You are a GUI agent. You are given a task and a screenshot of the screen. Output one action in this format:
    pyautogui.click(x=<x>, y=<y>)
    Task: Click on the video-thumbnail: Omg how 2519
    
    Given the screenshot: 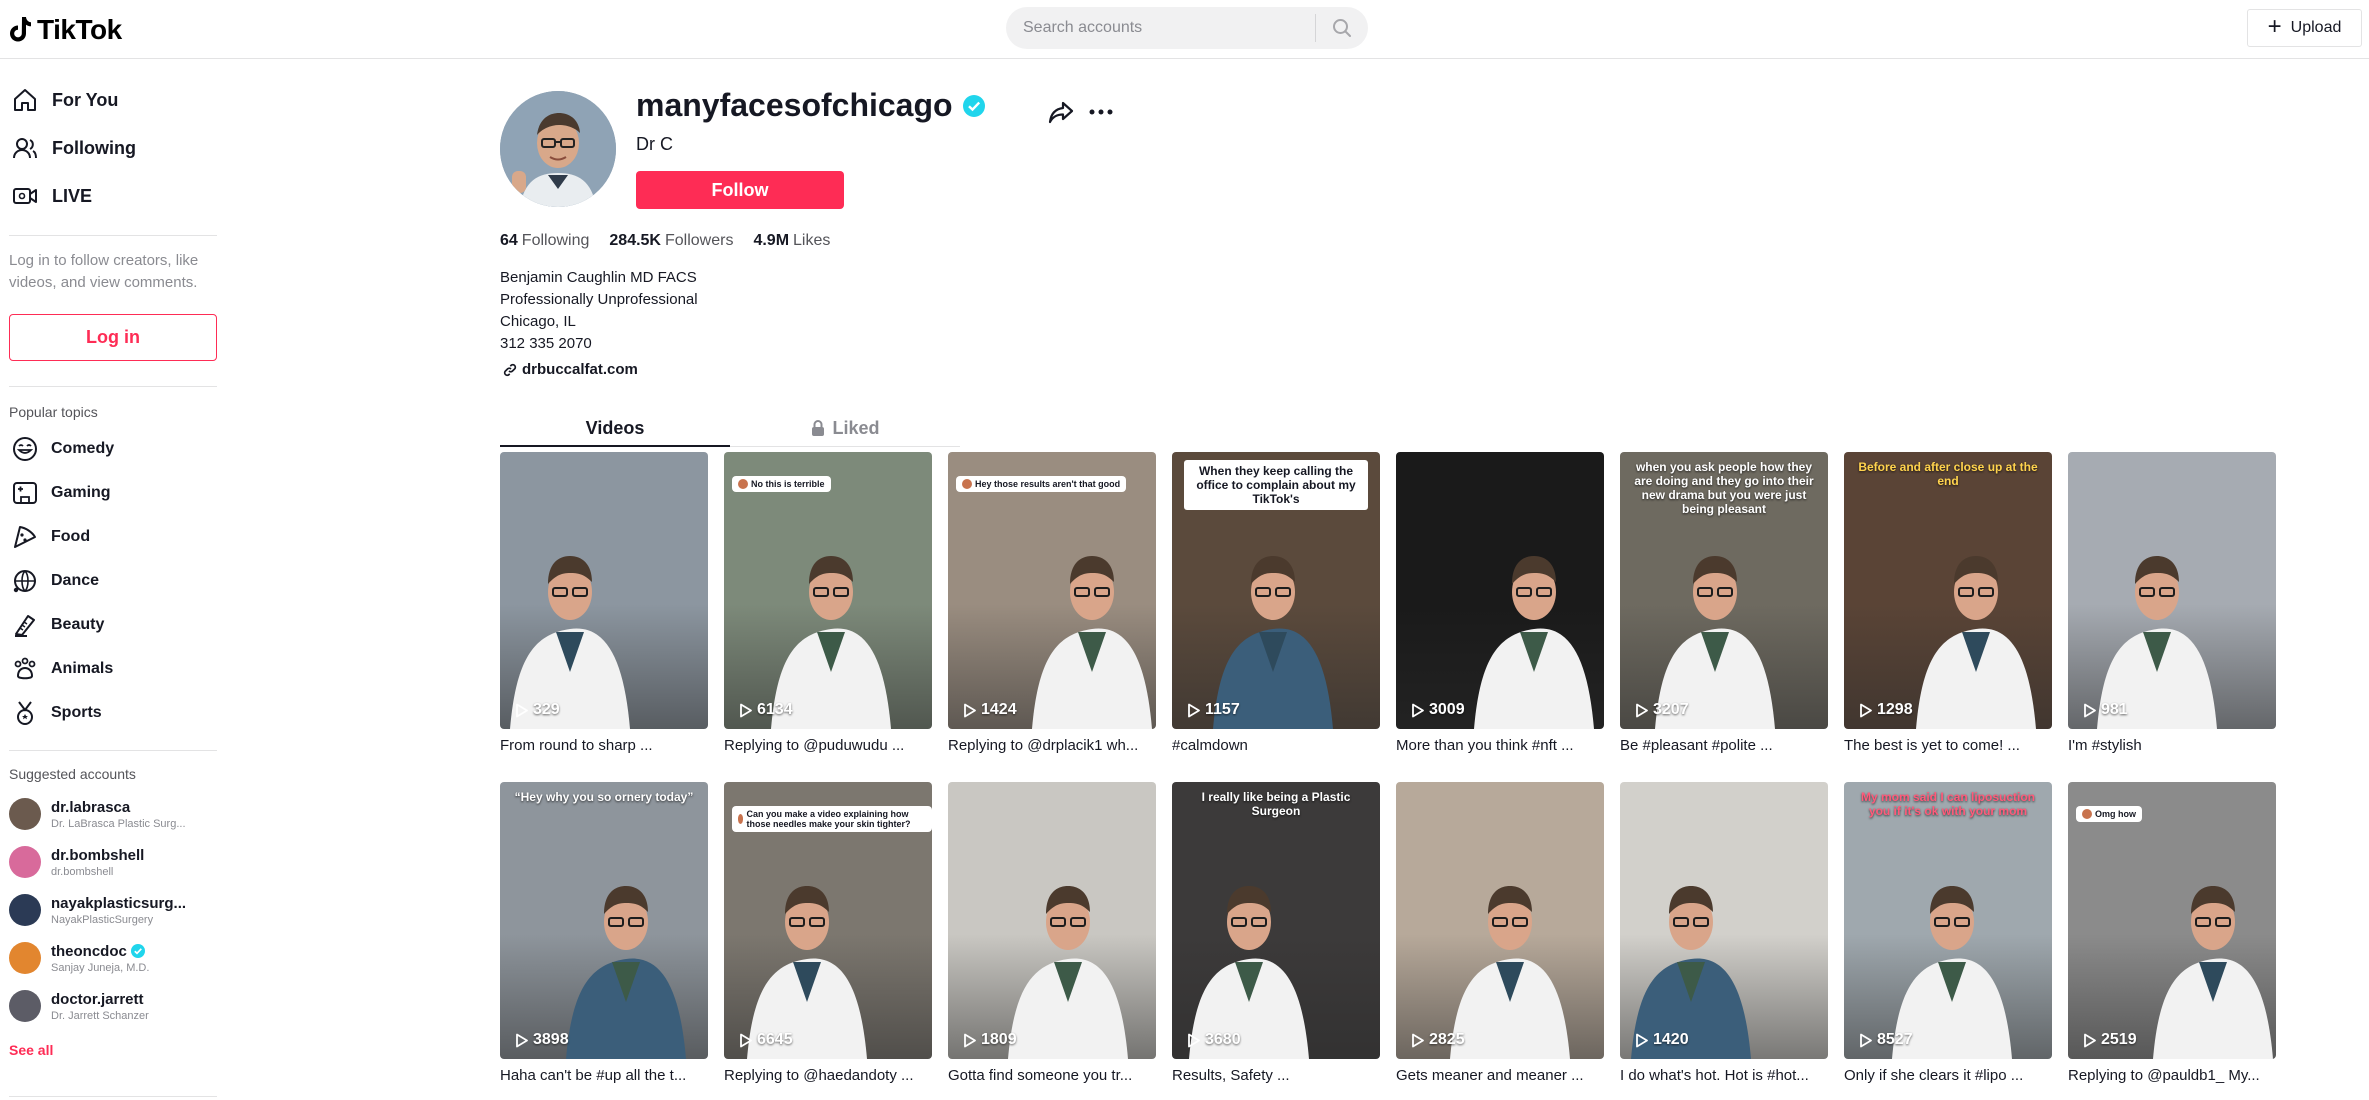 What is the action you would take?
    pyautogui.click(x=2172, y=920)
    